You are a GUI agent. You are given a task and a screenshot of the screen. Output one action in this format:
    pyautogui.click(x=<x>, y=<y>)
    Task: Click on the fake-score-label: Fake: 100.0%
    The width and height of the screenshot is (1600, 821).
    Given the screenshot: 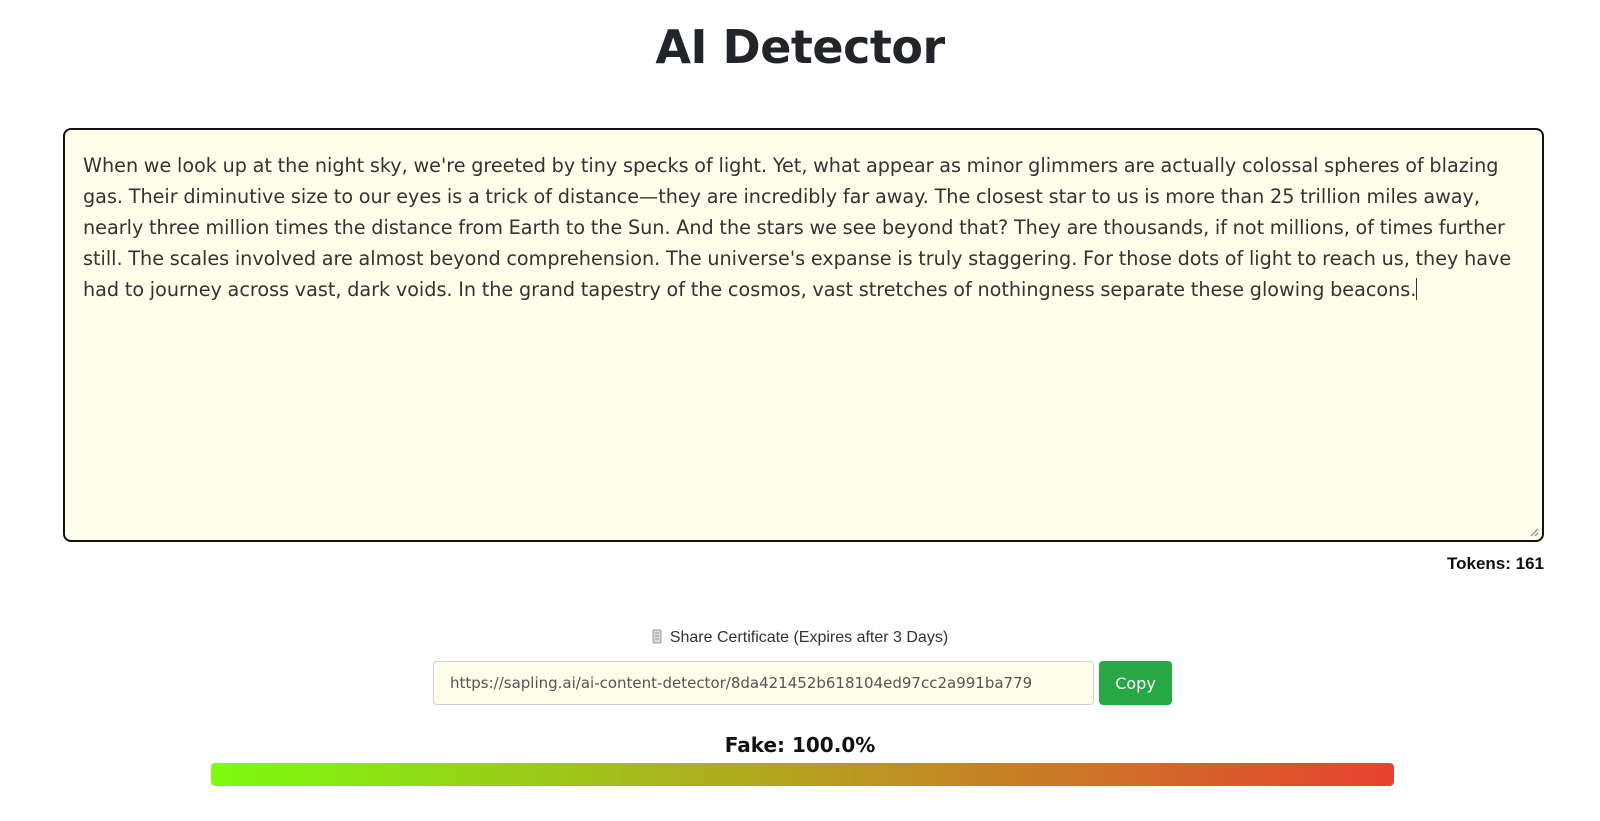 What is the action you would take?
    pyautogui.click(x=800, y=745)
    